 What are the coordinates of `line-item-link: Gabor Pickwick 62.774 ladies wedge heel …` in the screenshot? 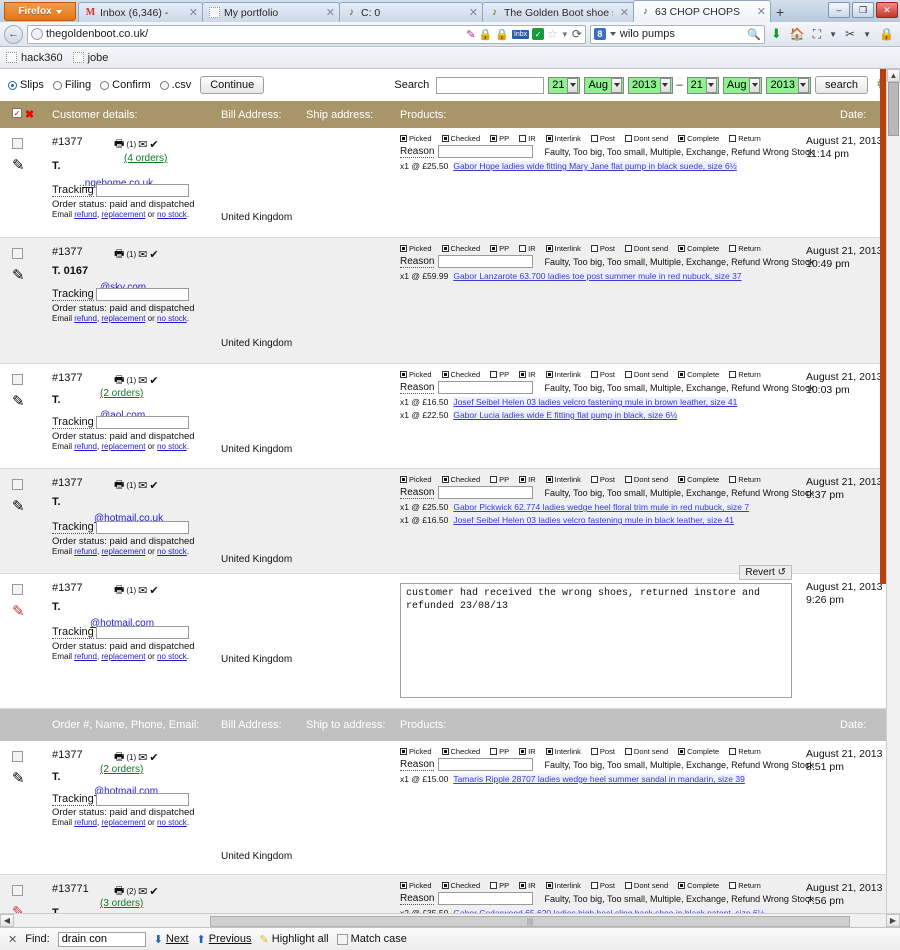 It's located at (601, 507).